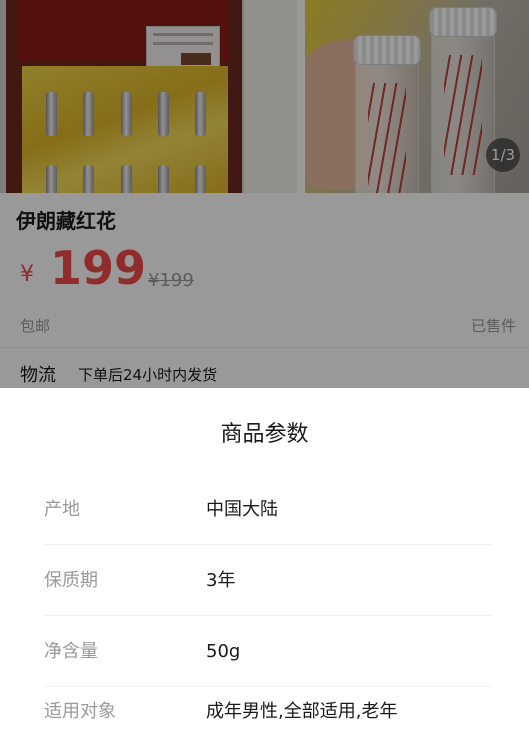  I want to click on param-value: 中国大陆, so click(242, 509).